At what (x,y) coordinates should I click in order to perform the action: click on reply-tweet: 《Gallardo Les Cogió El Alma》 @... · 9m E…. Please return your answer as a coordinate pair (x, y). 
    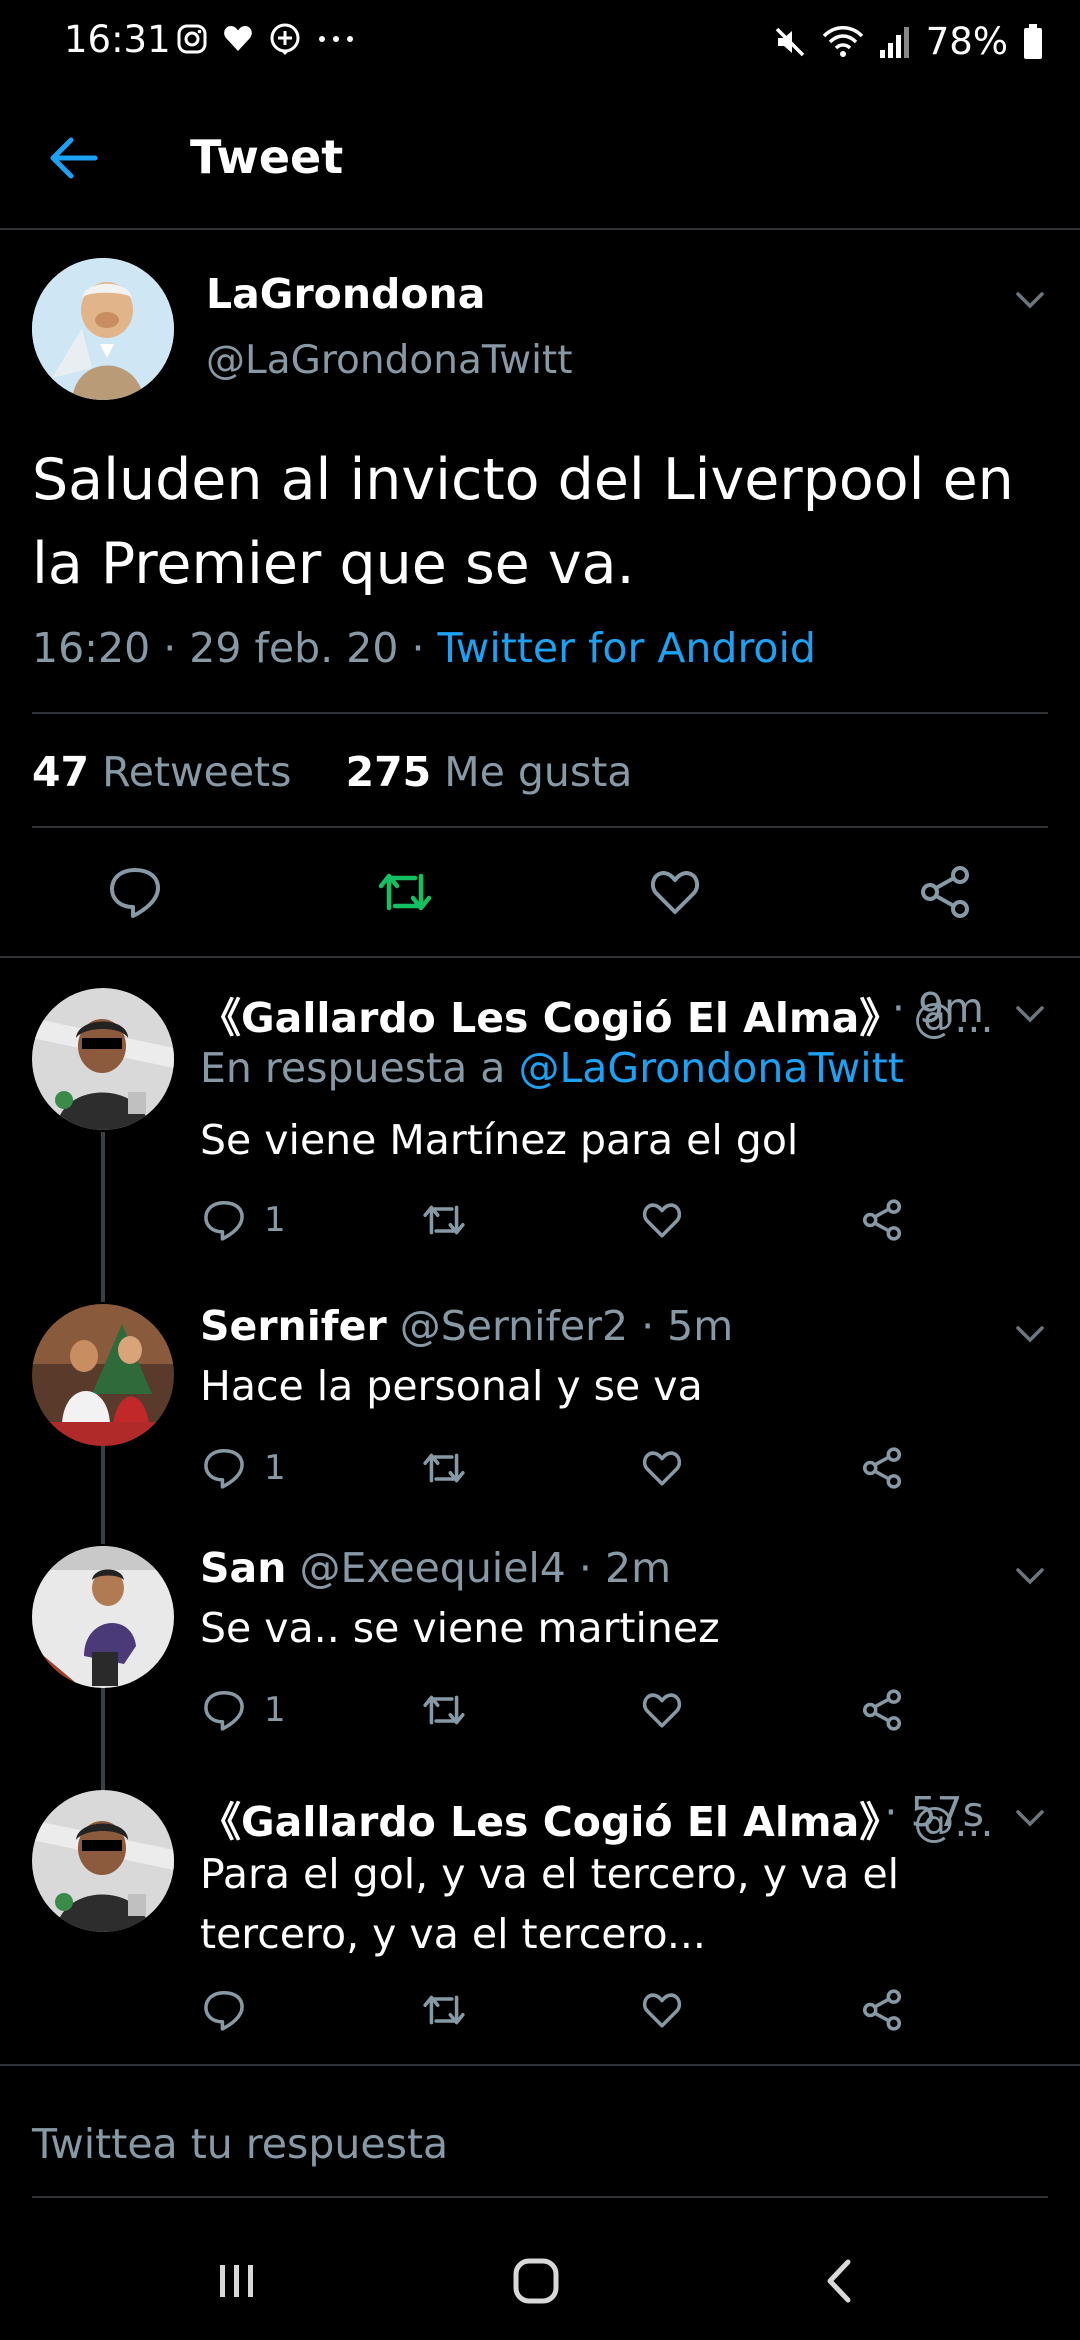
    Looking at the image, I should click on (540, 1123).